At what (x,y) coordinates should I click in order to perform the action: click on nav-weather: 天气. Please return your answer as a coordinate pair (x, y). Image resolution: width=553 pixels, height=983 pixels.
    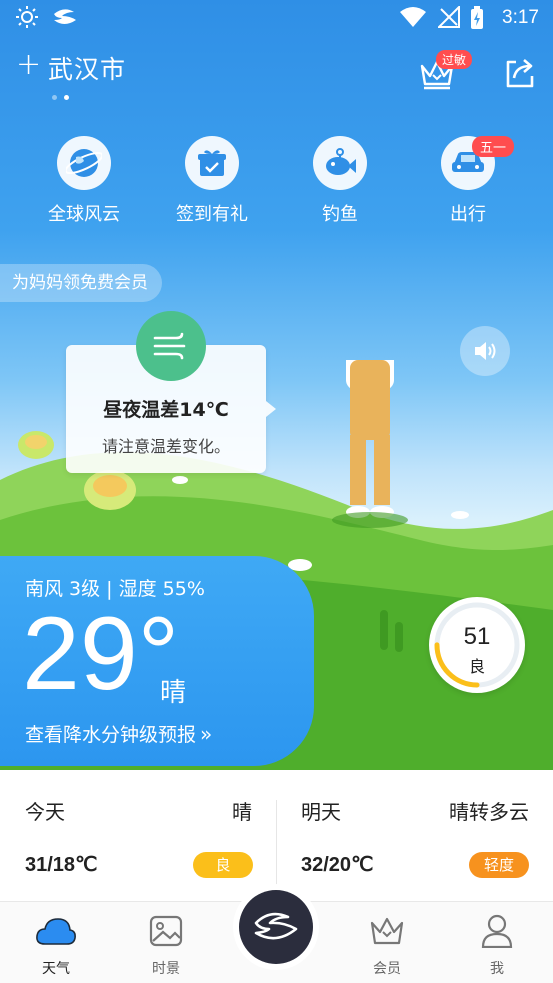
    Looking at the image, I should click on (56, 946).